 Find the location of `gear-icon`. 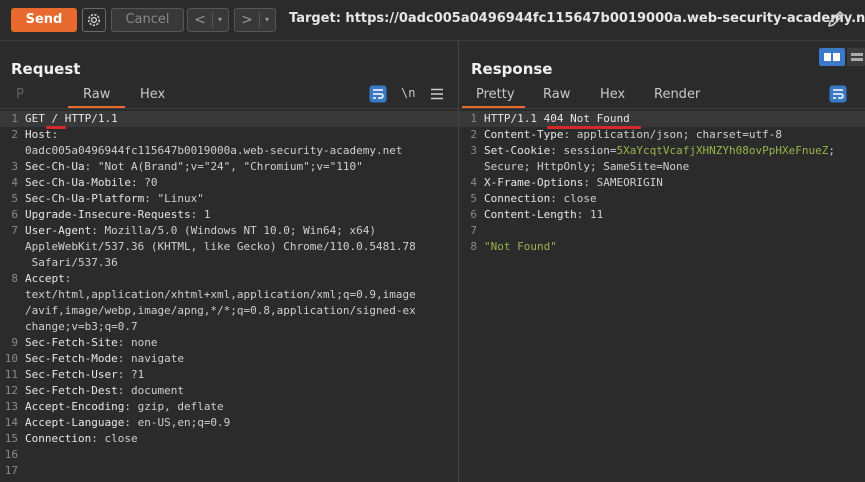

gear-icon is located at coordinates (94, 20).